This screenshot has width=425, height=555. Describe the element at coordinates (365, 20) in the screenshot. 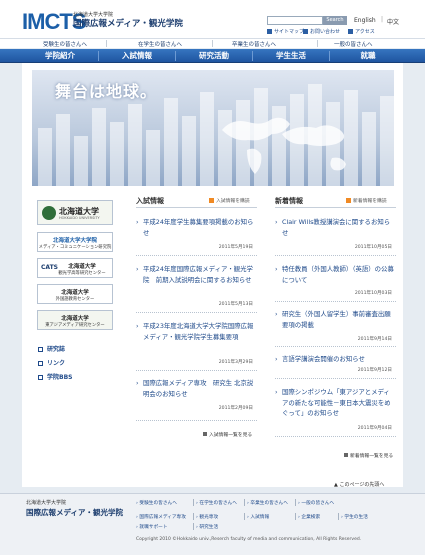

I see `language-english-link: English` at that location.